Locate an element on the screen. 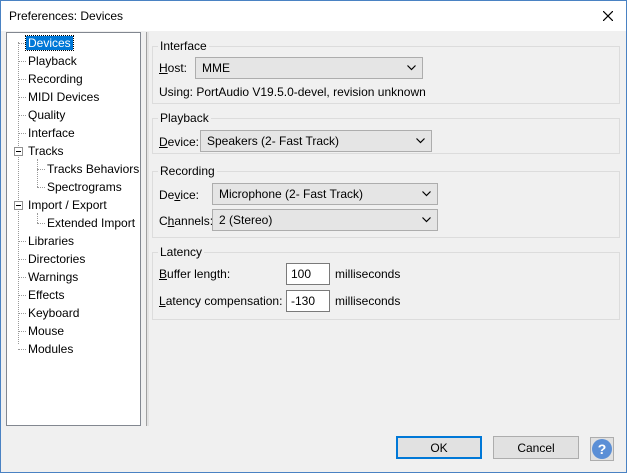 The image size is (627, 473). tree-item-label: Directories is located at coordinates (57, 259).